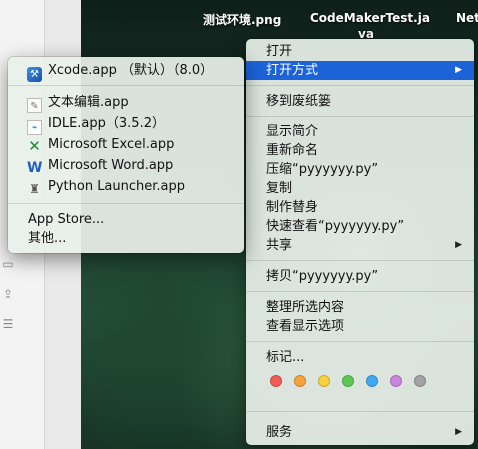 This screenshot has width=478, height=449. What do you see at coordinates (467, 18) in the screenshot?
I see `desktop-file-label: Net` at bounding box center [467, 18].